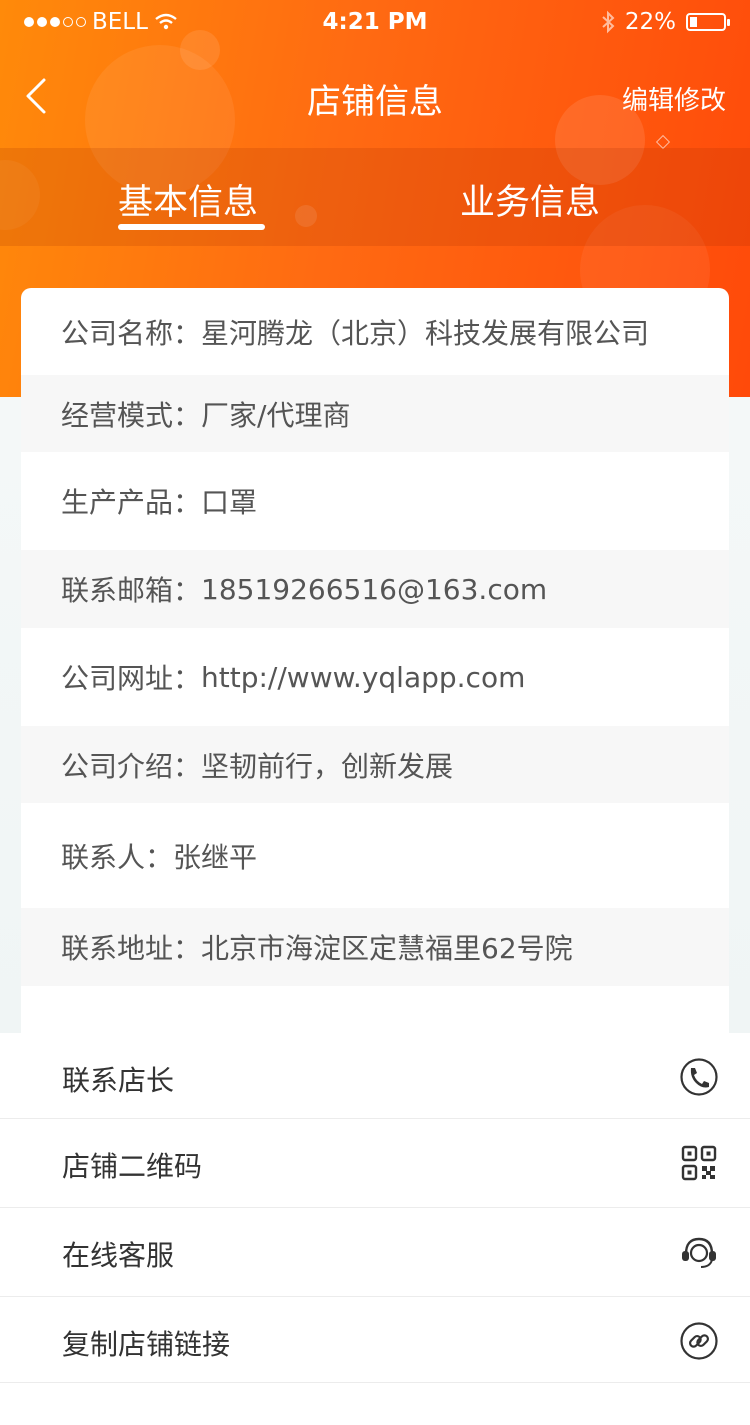  Describe the element at coordinates (363, 677) in the screenshot. I see `info-value: http://www.yqlapp.com` at that location.